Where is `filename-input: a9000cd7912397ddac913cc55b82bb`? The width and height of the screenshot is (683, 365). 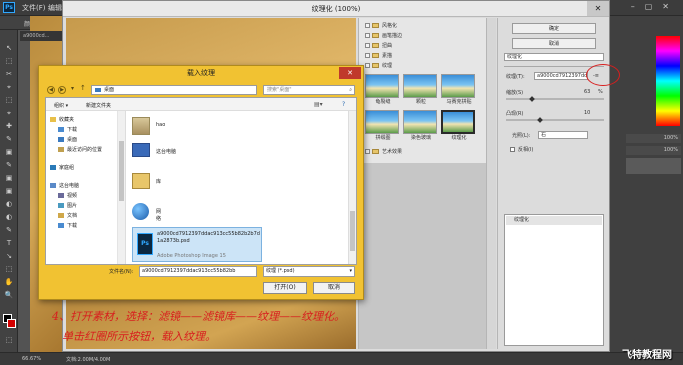
filename-input: a9000cd7912397ddac913cc55b82bb is located at coordinates (198, 271).